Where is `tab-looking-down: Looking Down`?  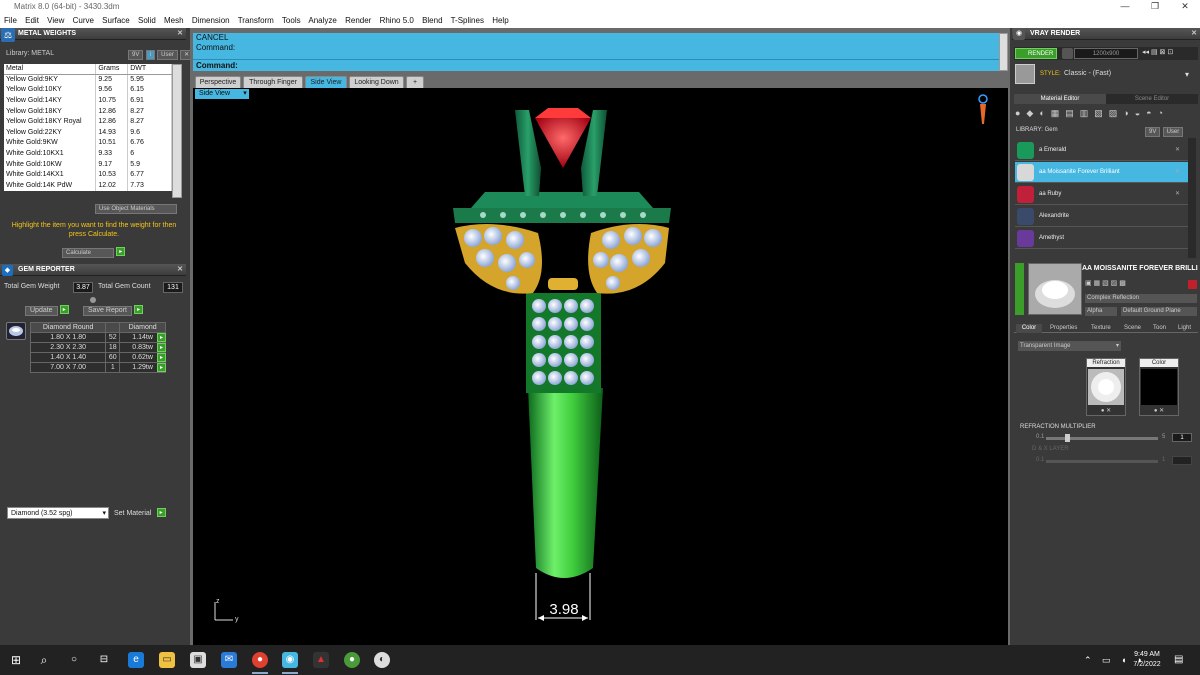
tab-looking-down: Looking Down is located at coordinates (376, 82).